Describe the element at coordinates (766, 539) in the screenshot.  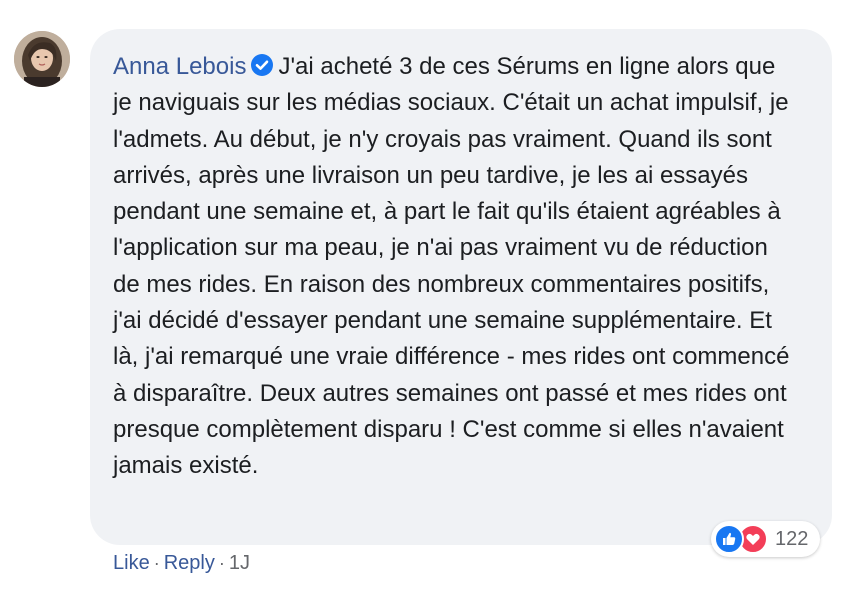
I see `reactions-summary: 122` at that location.